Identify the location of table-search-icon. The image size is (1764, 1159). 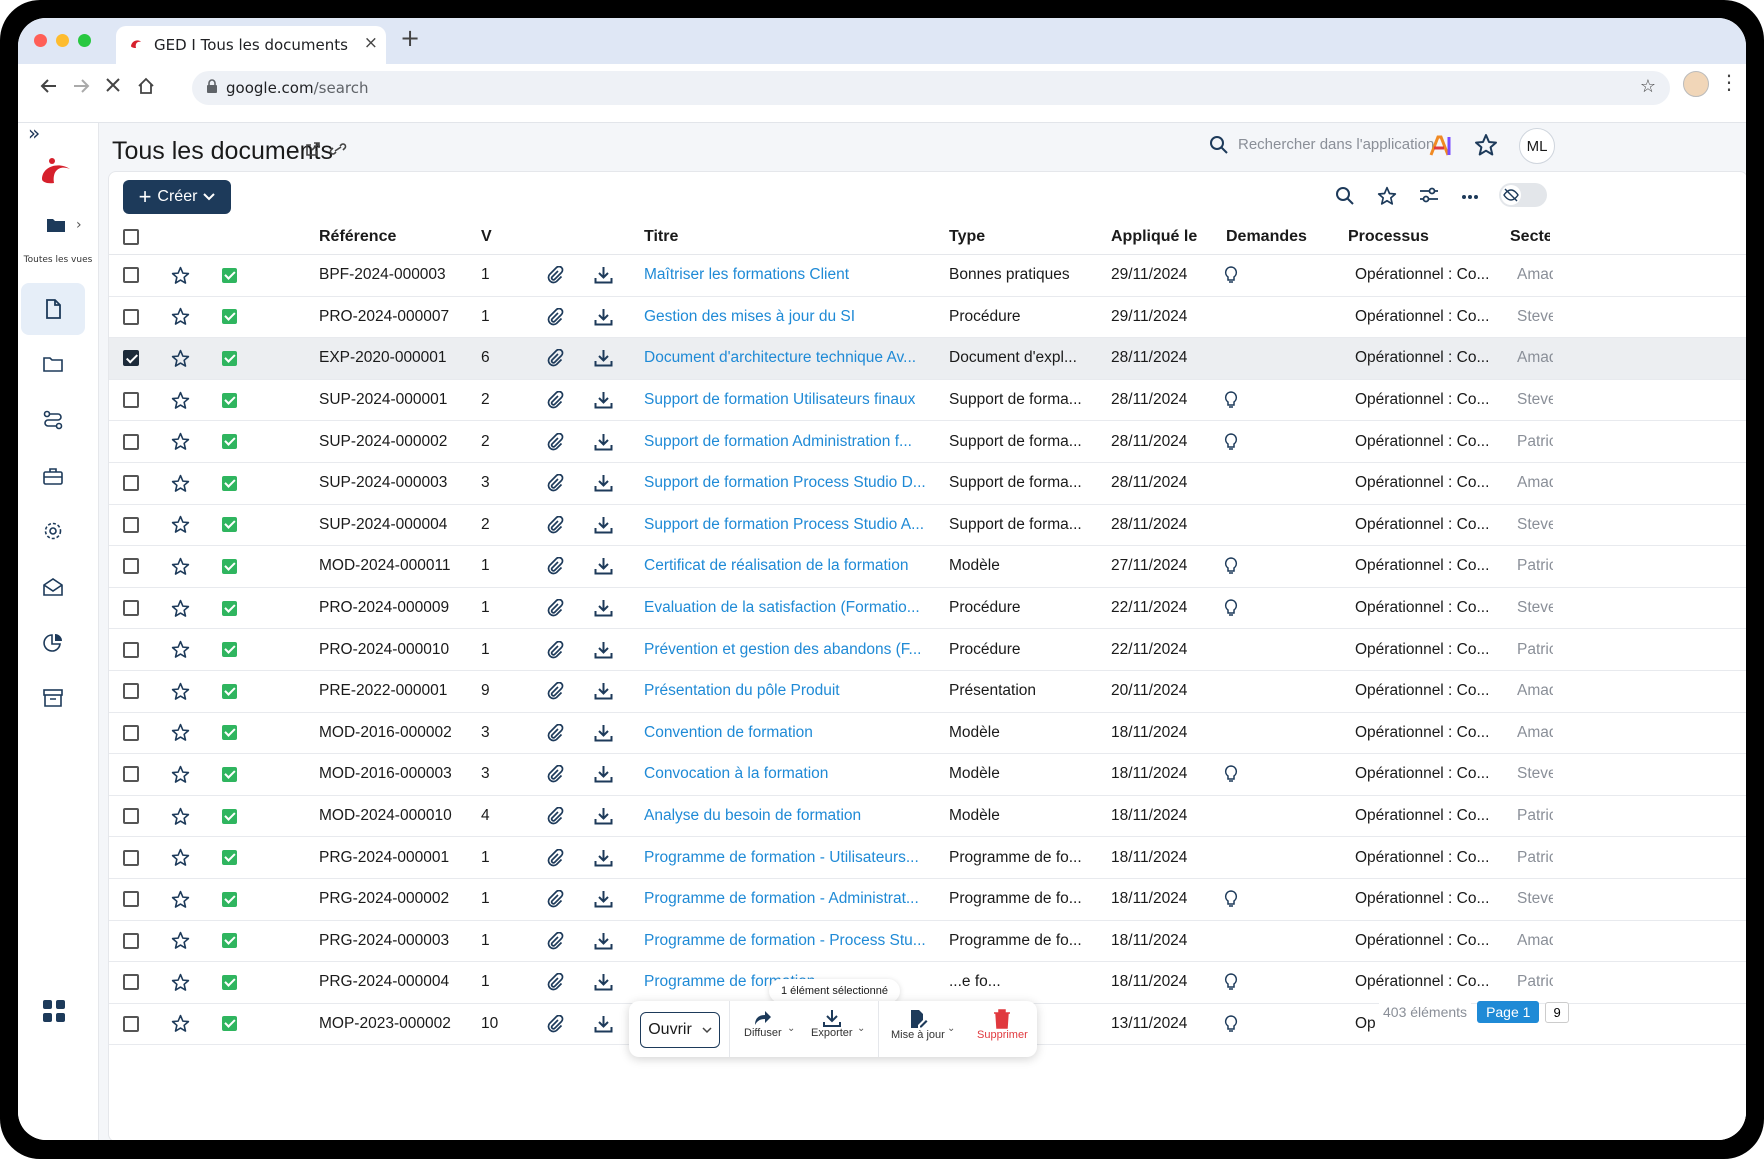
(1344, 195).